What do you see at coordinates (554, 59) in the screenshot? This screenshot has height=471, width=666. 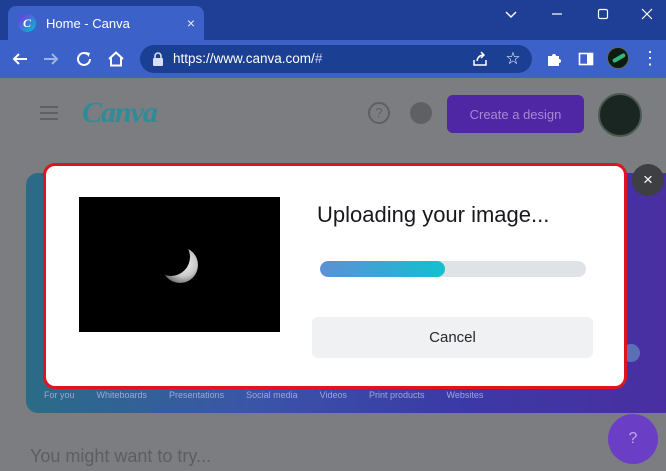 I see `puzzle-icon` at bounding box center [554, 59].